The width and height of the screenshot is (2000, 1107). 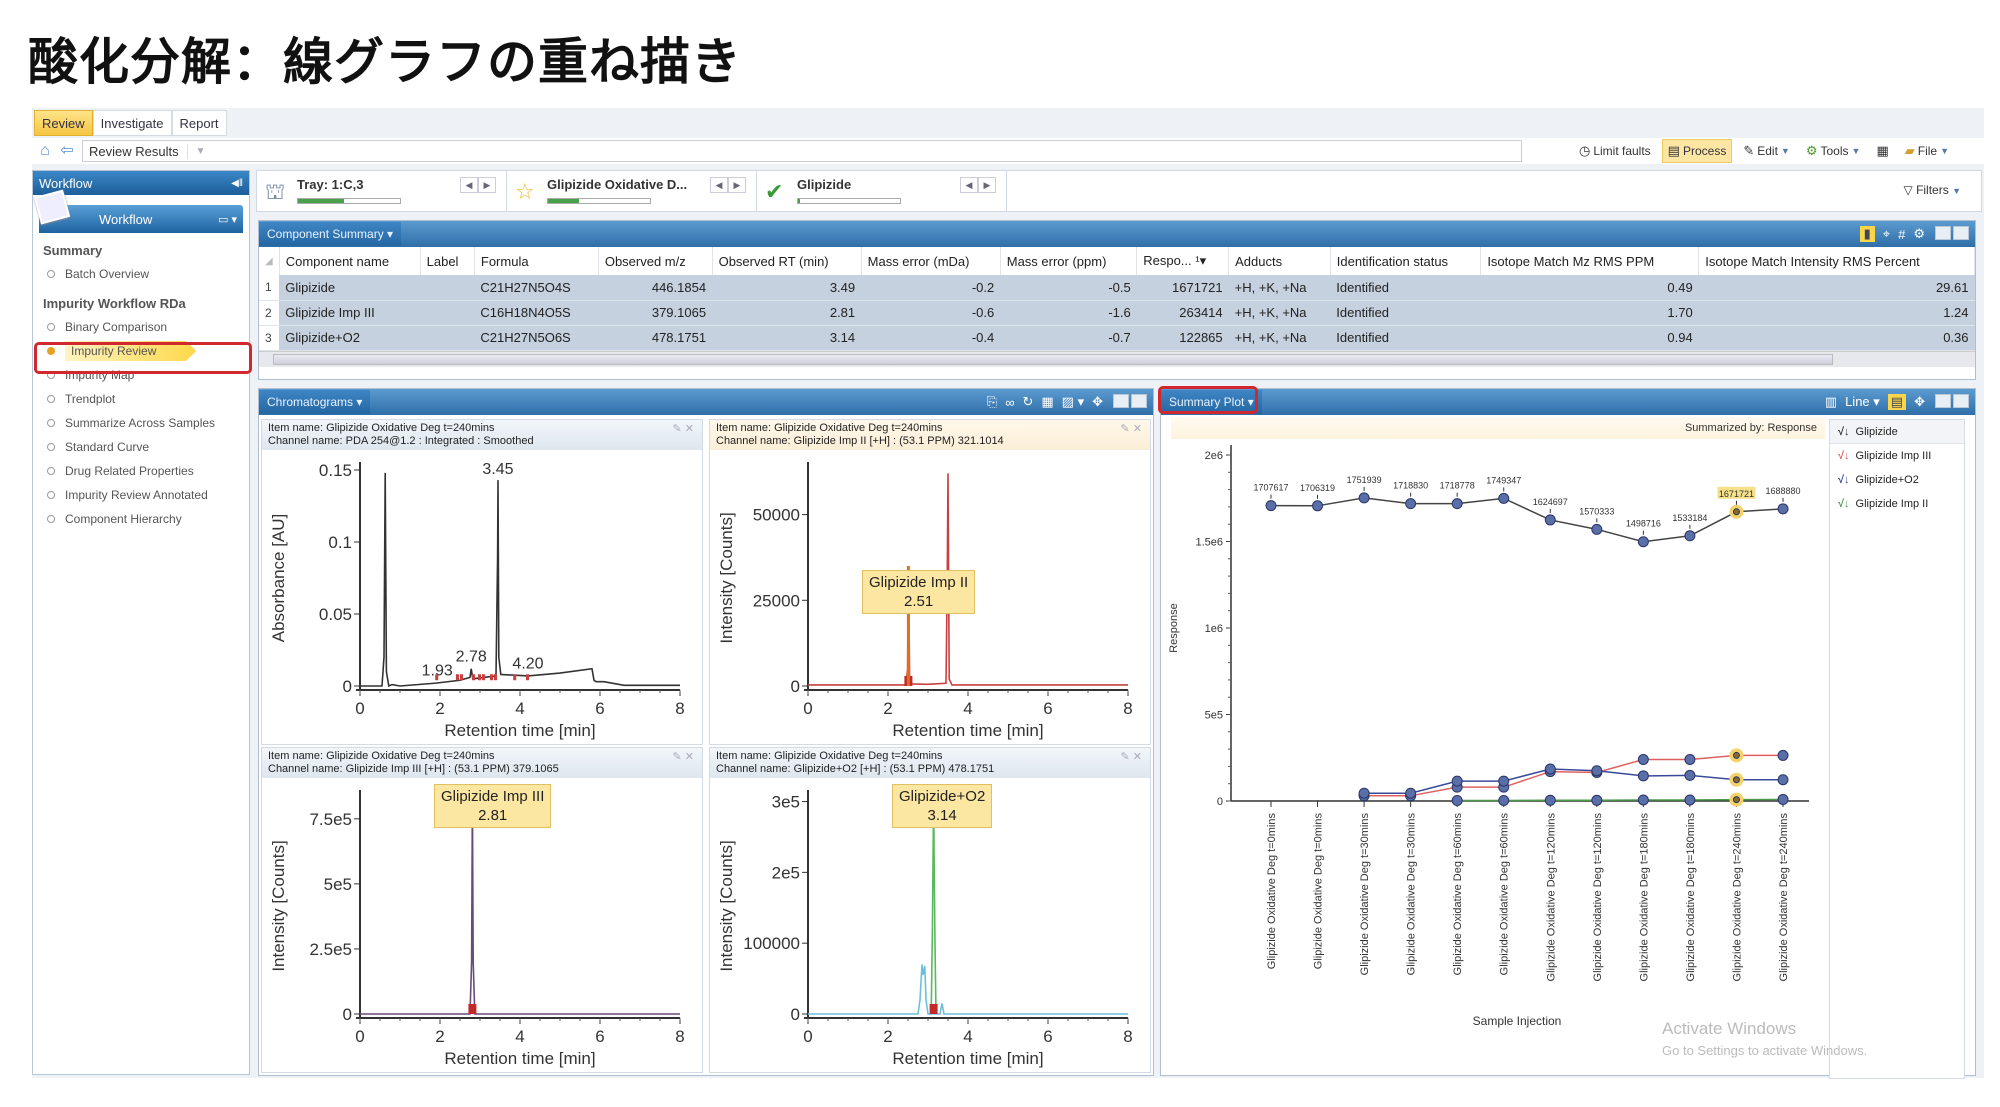 I want to click on peak-callout: Glipizide Imp III 2.81, so click(x=493, y=806).